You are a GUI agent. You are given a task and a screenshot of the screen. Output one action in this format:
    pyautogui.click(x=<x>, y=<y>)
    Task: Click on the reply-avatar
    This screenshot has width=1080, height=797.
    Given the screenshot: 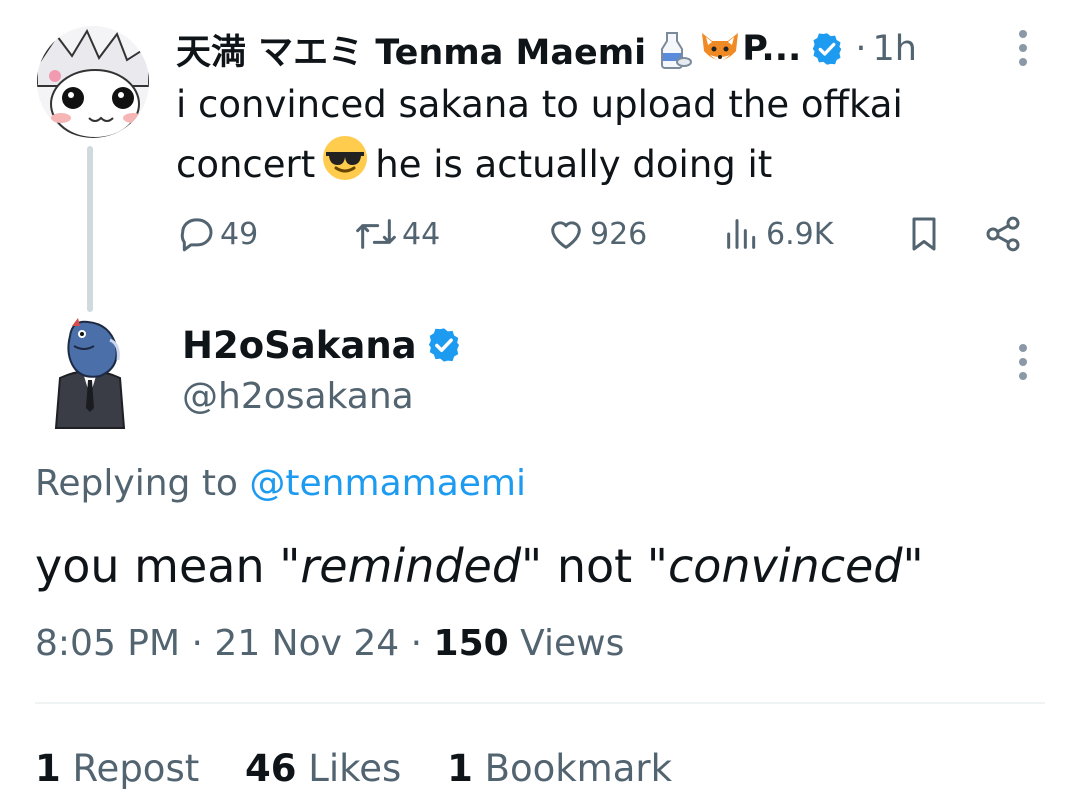 What is the action you would take?
    pyautogui.click(x=90, y=373)
    